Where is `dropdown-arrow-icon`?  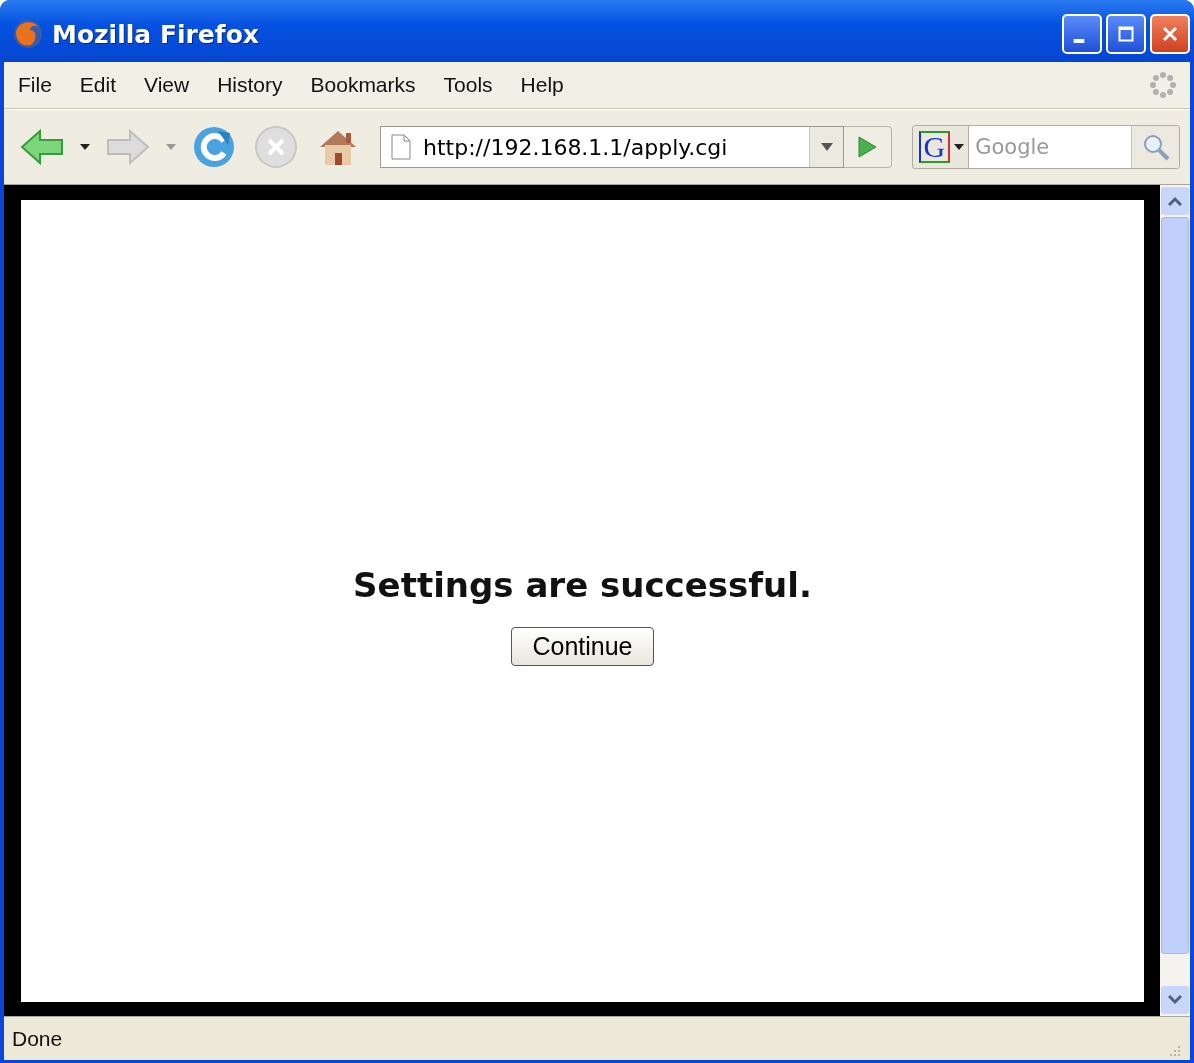
dropdown-arrow-icon is located at coordinates (959, 147).